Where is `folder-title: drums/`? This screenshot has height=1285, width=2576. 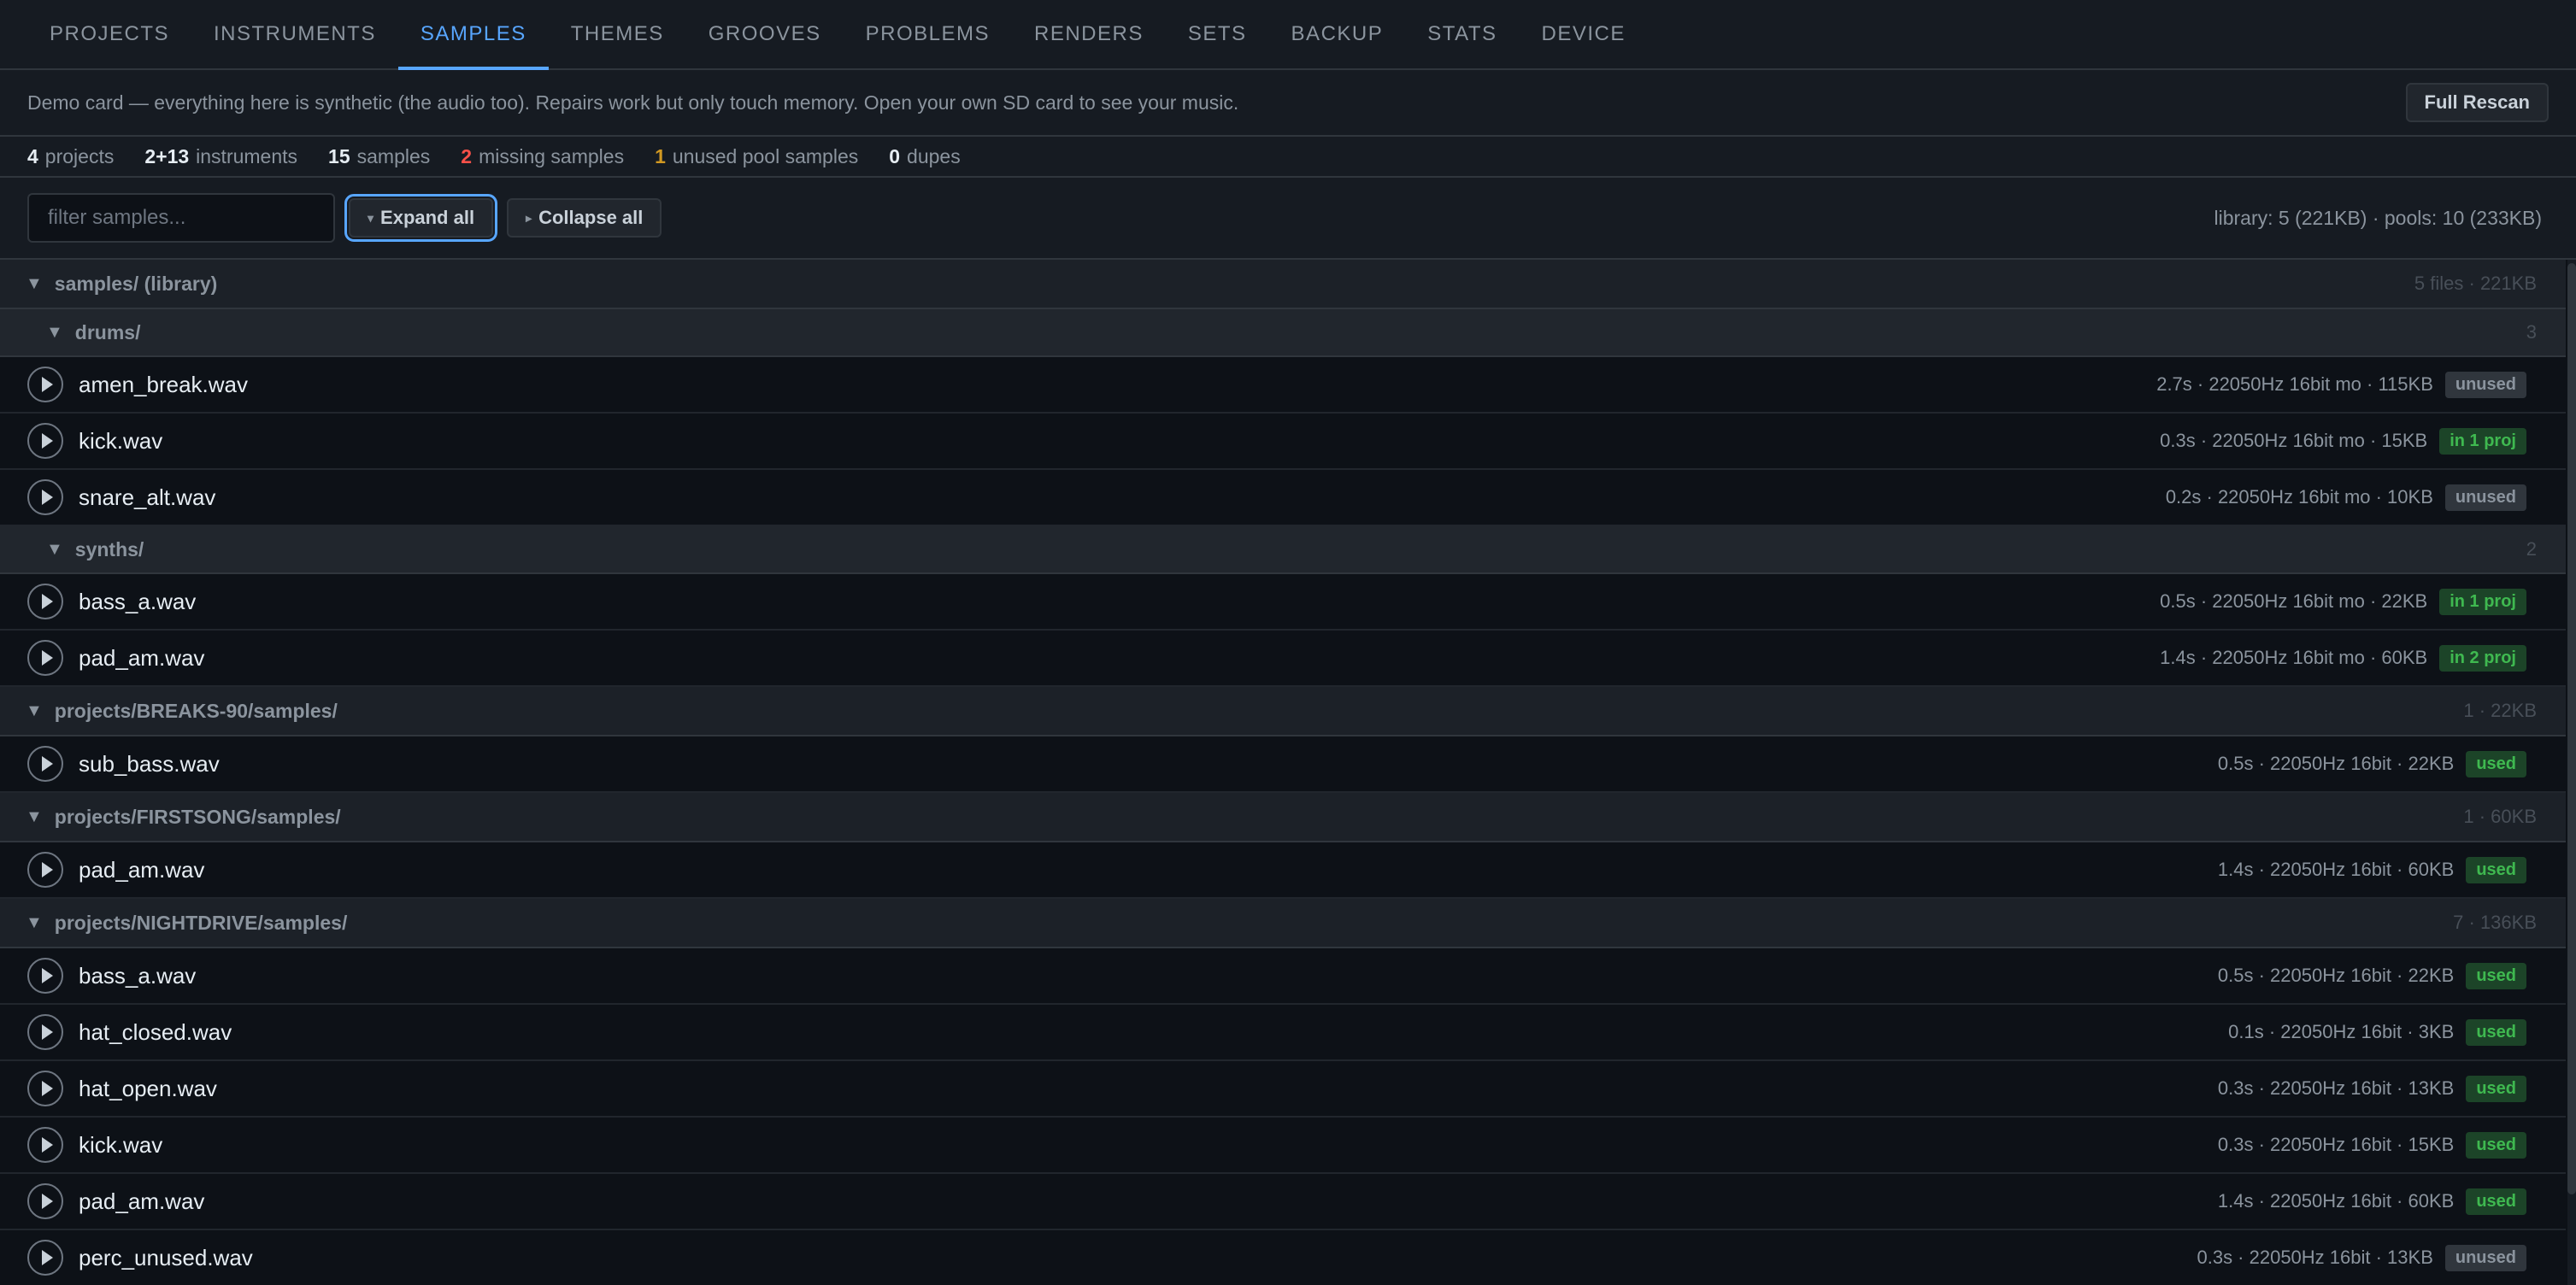
folder-title: drums/ is located at coordinates (107, 331).